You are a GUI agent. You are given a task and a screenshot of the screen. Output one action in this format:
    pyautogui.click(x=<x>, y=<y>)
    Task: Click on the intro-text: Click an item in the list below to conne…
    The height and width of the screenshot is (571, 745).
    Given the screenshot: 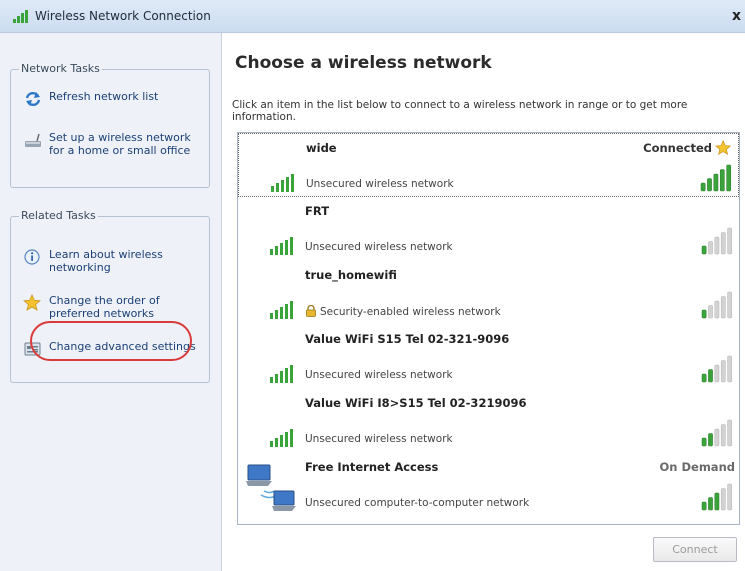 What is the action you would take?
    pyautogui.click(x=460, y=111)
    